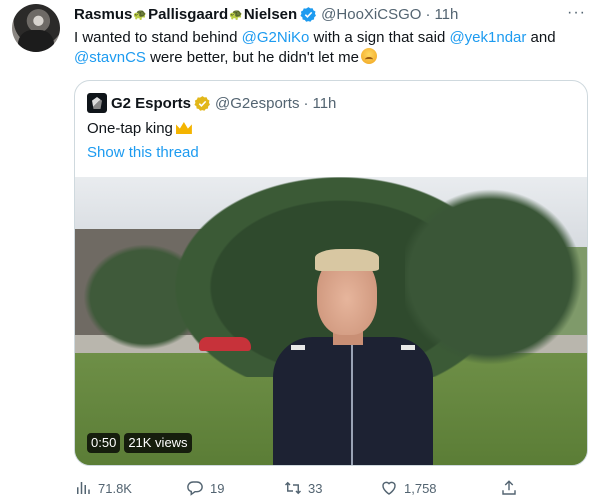 This screenshot has width=600, height=504. I want to click on tweet-text-part3: and, so click(541, 37).